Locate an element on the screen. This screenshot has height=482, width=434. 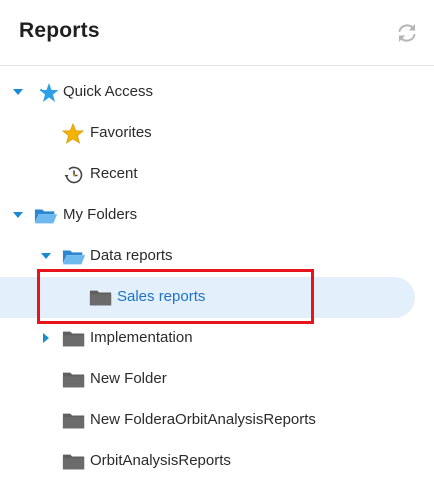
tree-item-my-folders: My Folders is located at coordinates (217, 215).